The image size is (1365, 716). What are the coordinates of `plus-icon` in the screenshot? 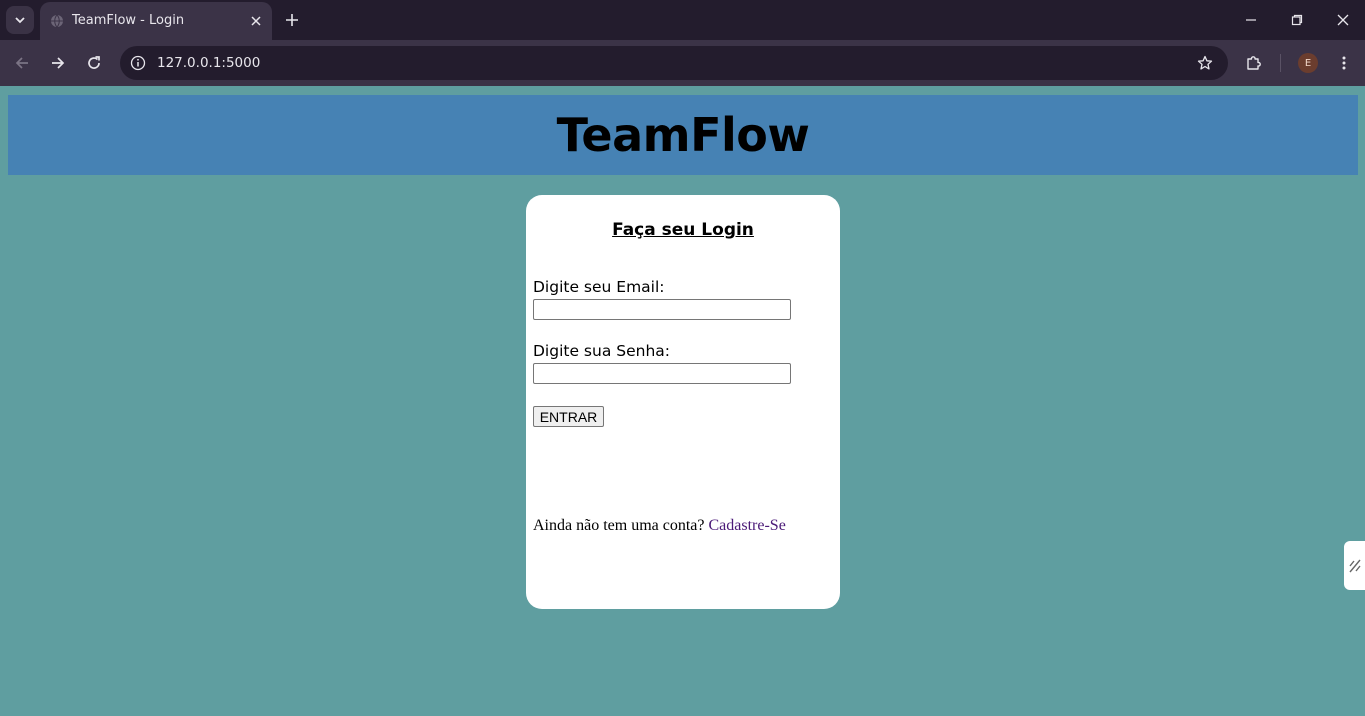 It's located at (292, 20).